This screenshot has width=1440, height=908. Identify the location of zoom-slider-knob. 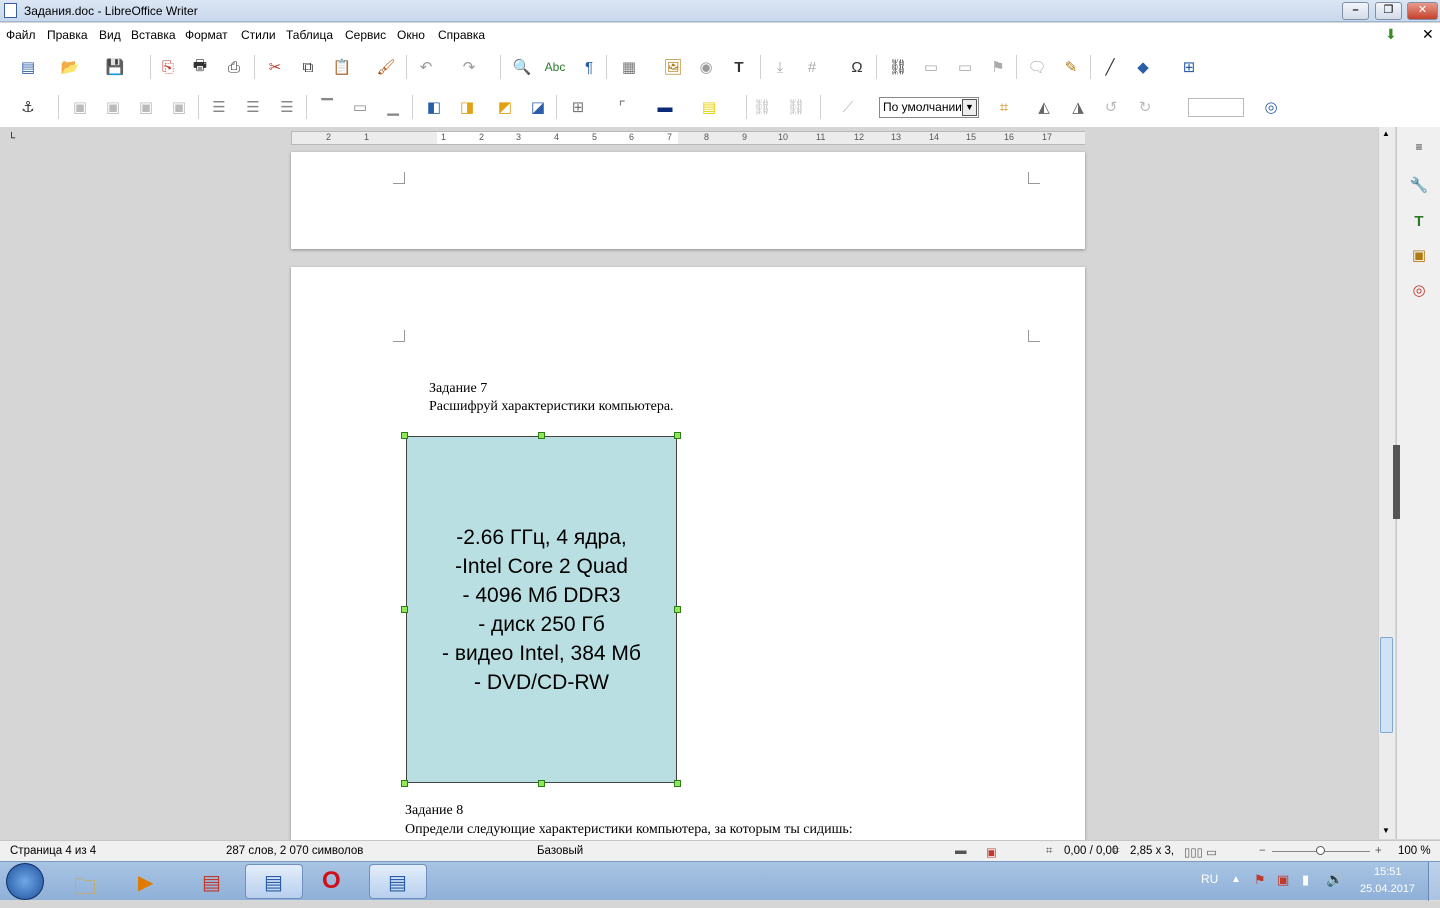
(1320, 850).